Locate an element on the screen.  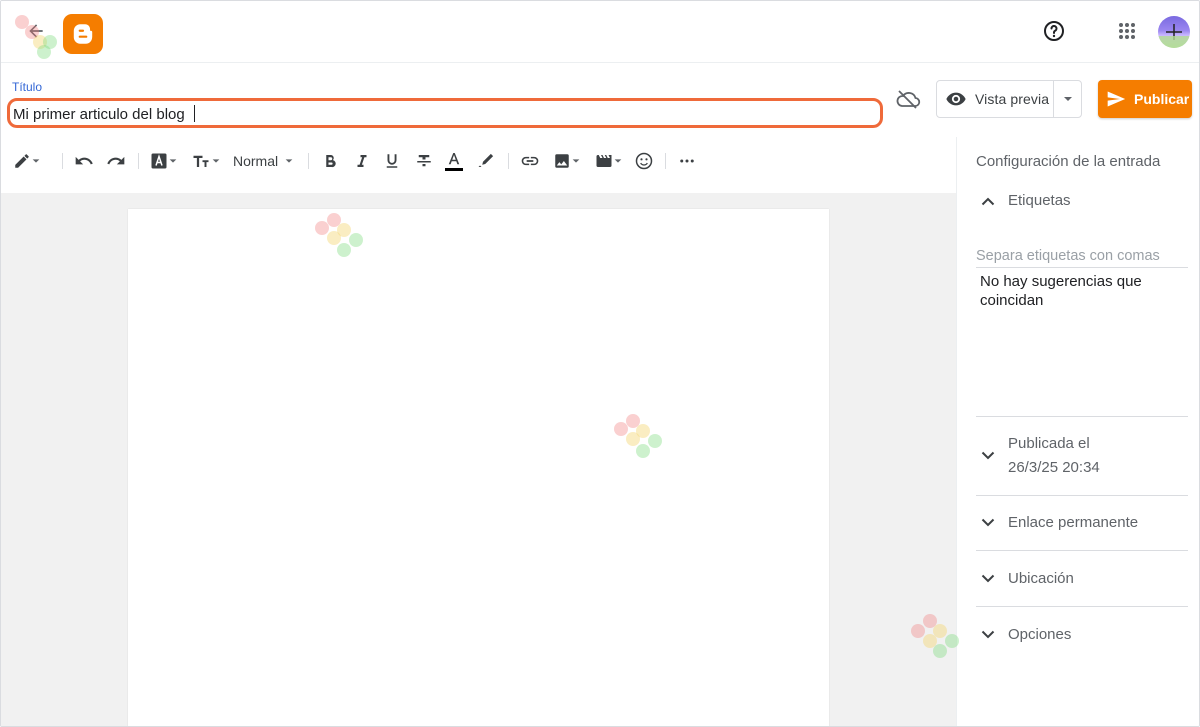
cloud-off-icon is located at coordinates (908, 99).